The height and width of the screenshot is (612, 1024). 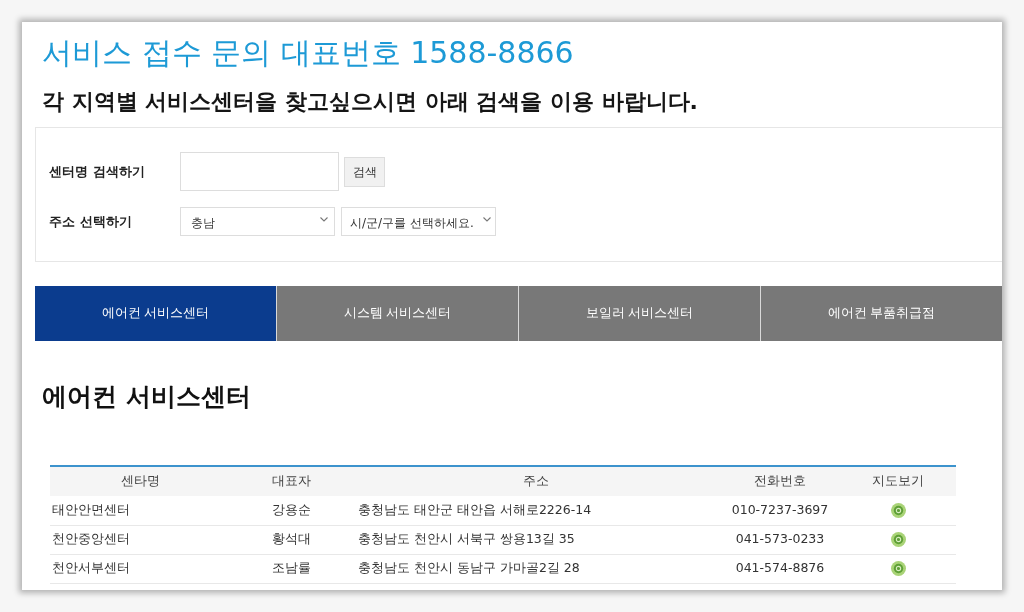 I want to click on column-header: 지도보기, so click(x=898, y=481).